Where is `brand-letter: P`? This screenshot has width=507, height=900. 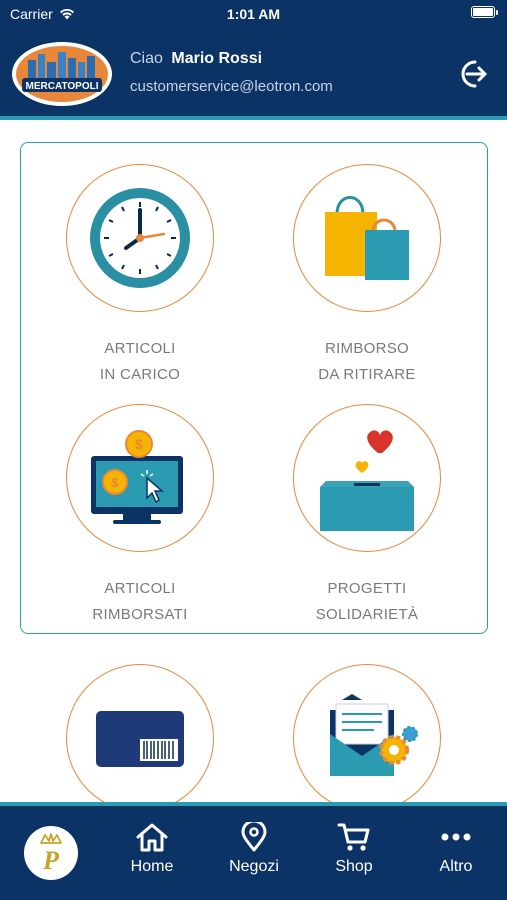
brand-letter: P is located at coordinates (51, 860).